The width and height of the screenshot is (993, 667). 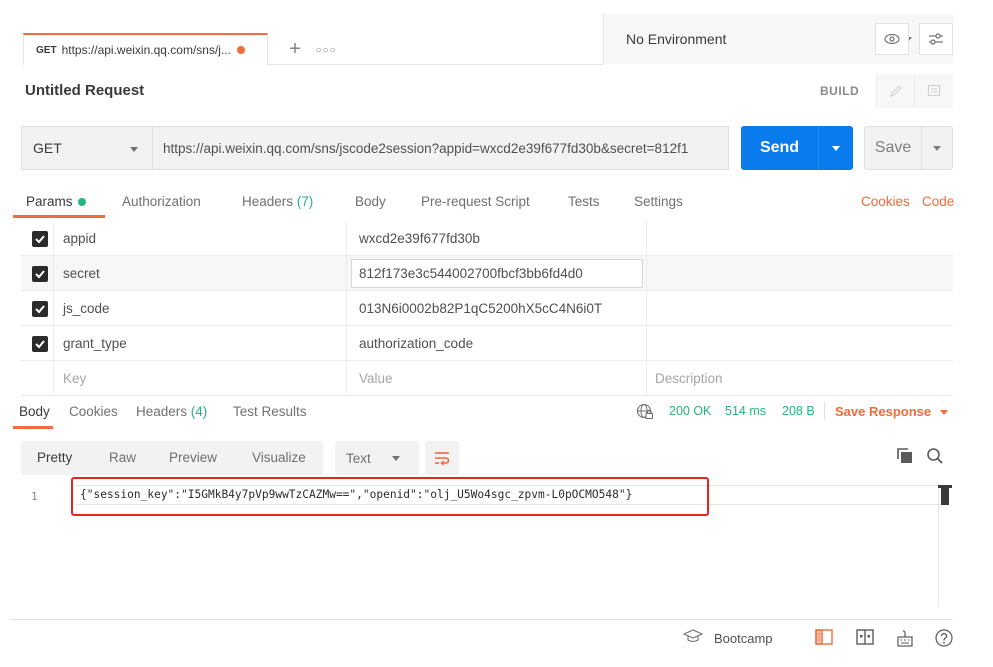 What do you see at coordinates (84, 90) in the screenshot?
I see `request-title: Untitled Request` at bounding box center [84, 90].